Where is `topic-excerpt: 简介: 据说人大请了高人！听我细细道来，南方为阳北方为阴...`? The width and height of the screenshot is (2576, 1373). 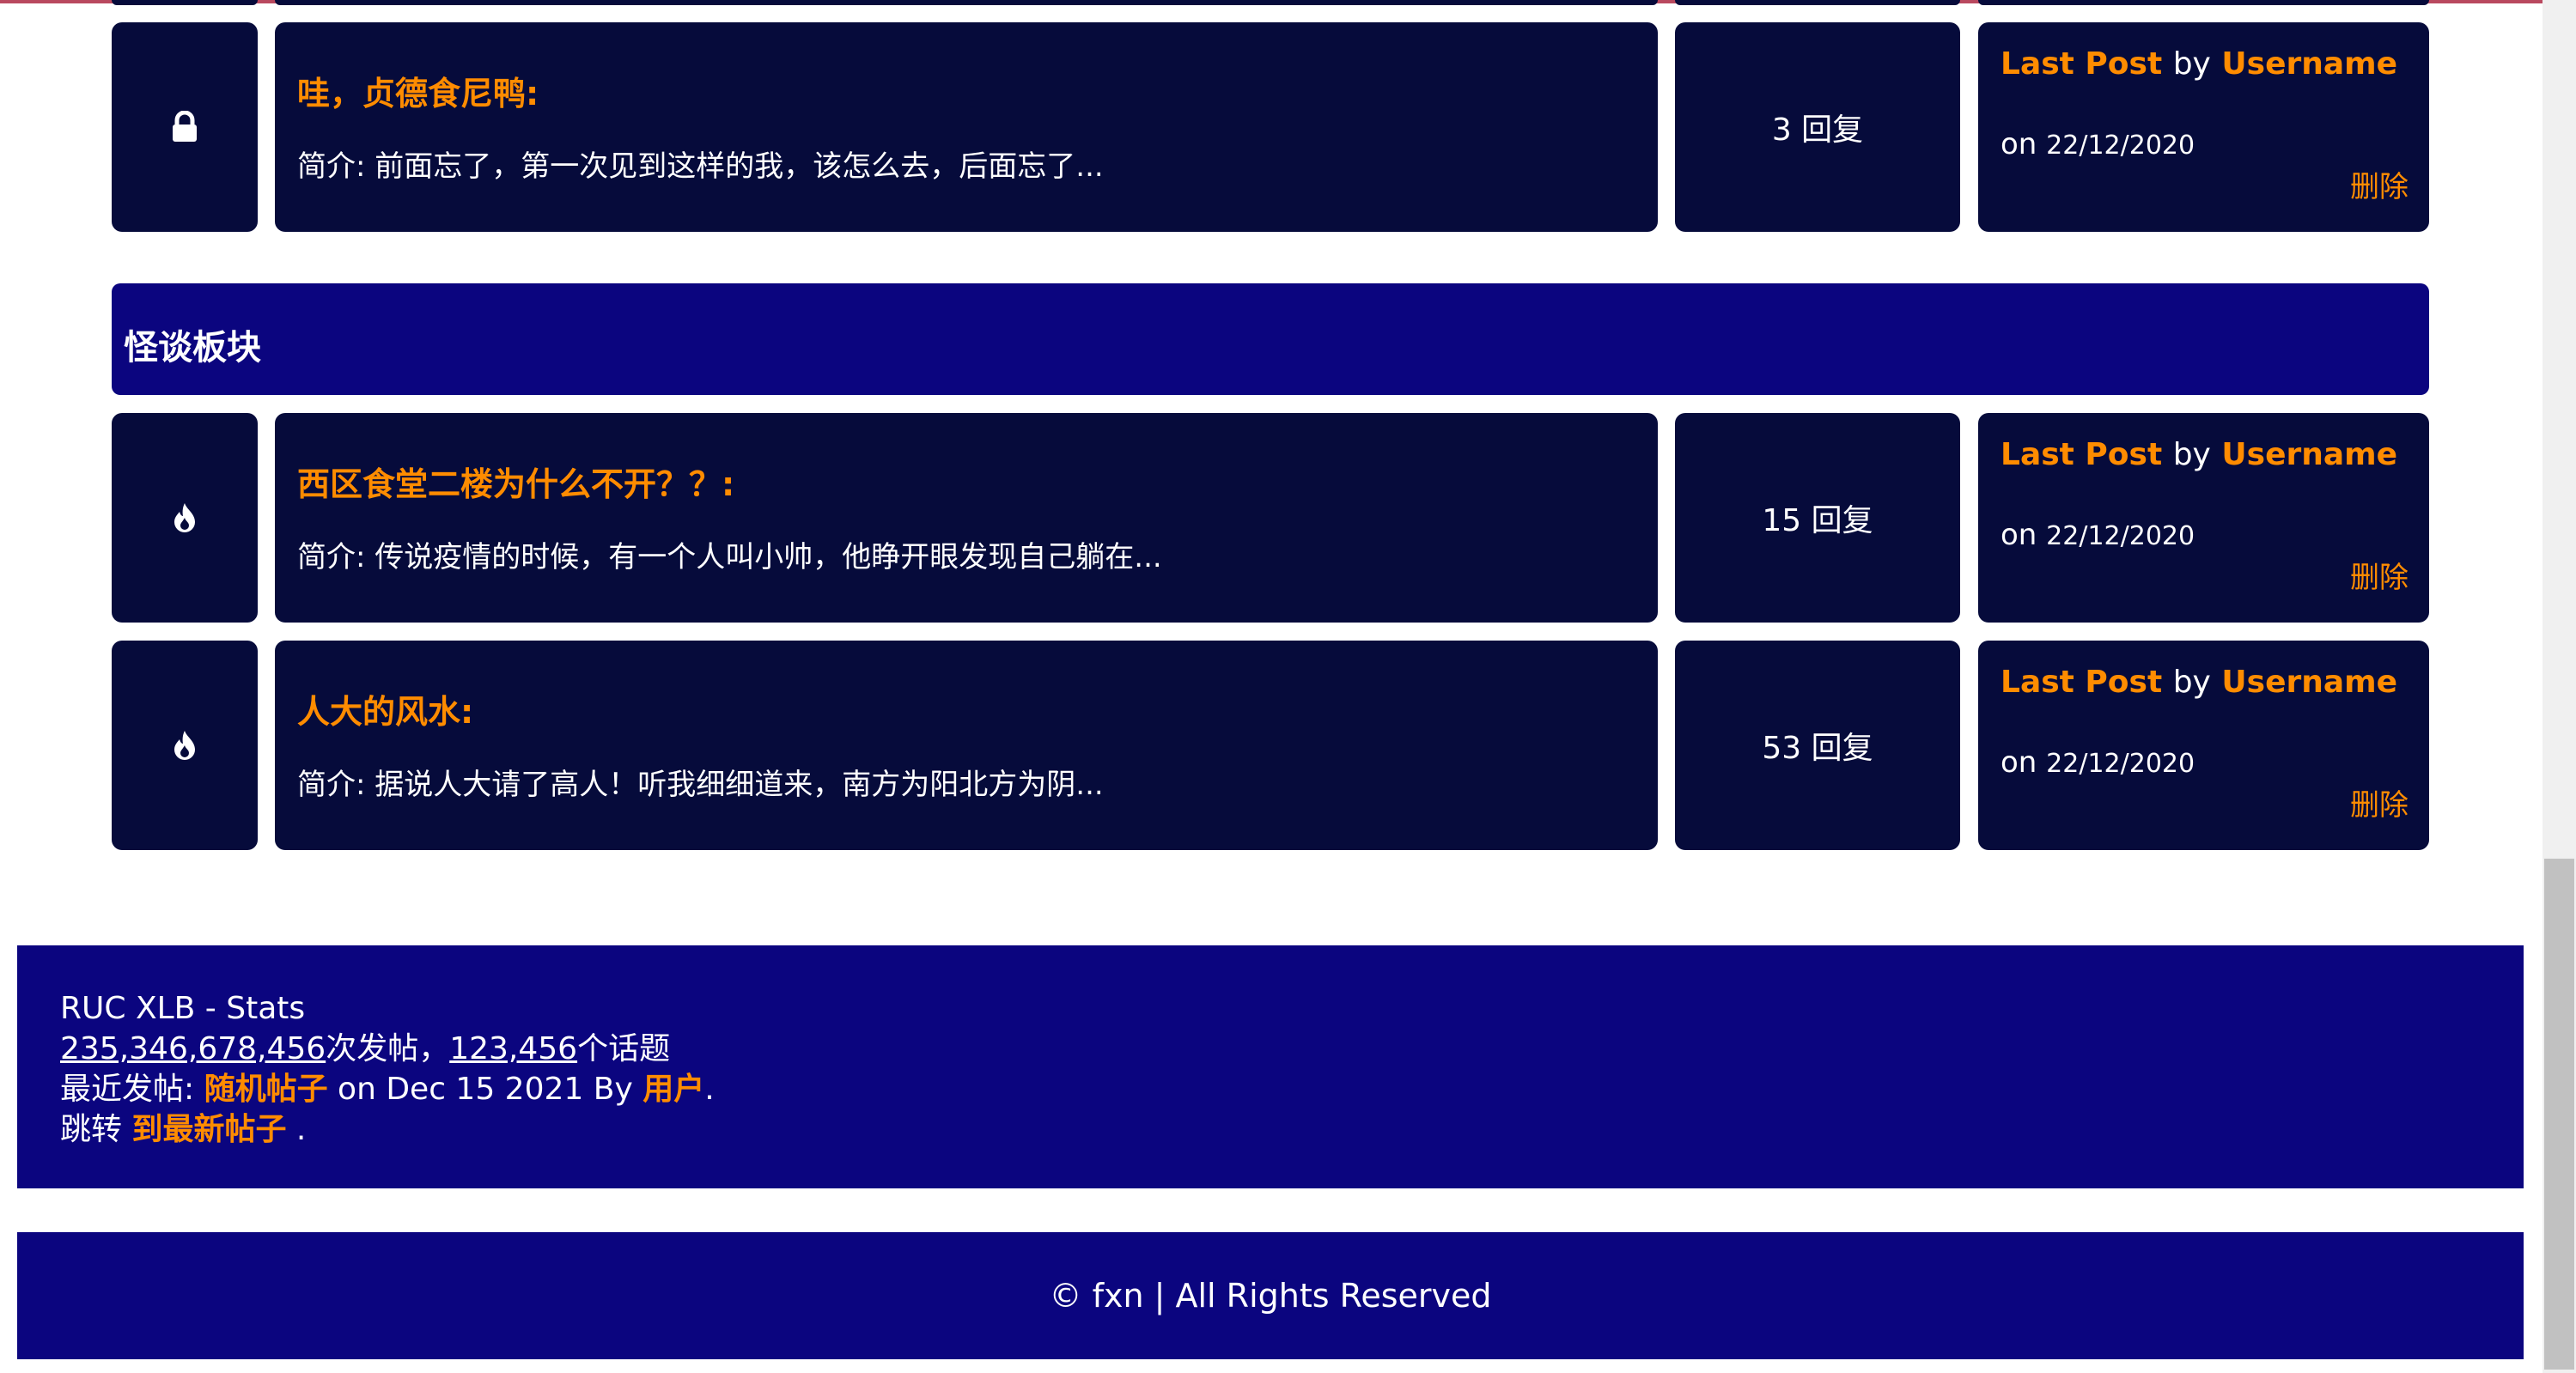 topic-excerpt: 简介: 据说人大请了高人！听我细细道来，南方为阳北方为阴... is located at coordinates (700, 785).